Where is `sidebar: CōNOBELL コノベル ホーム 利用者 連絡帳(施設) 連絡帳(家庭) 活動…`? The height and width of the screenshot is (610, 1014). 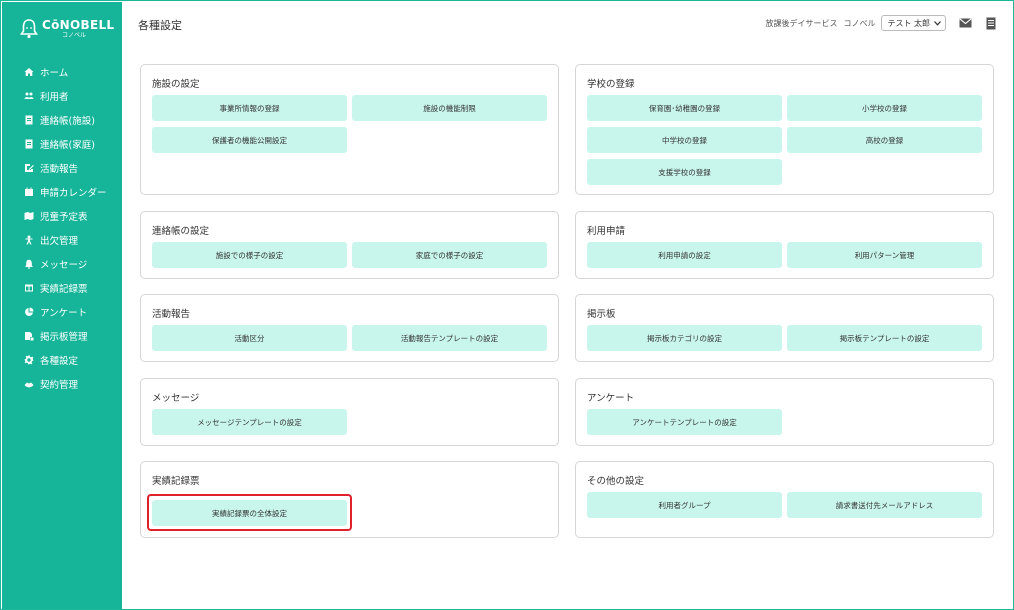
sidebar: CōNOBELL コノベル ホーム 利用者 連絡帳(施設) 連絡帳(家庭) 活動… is located at coordinates (62, 305).